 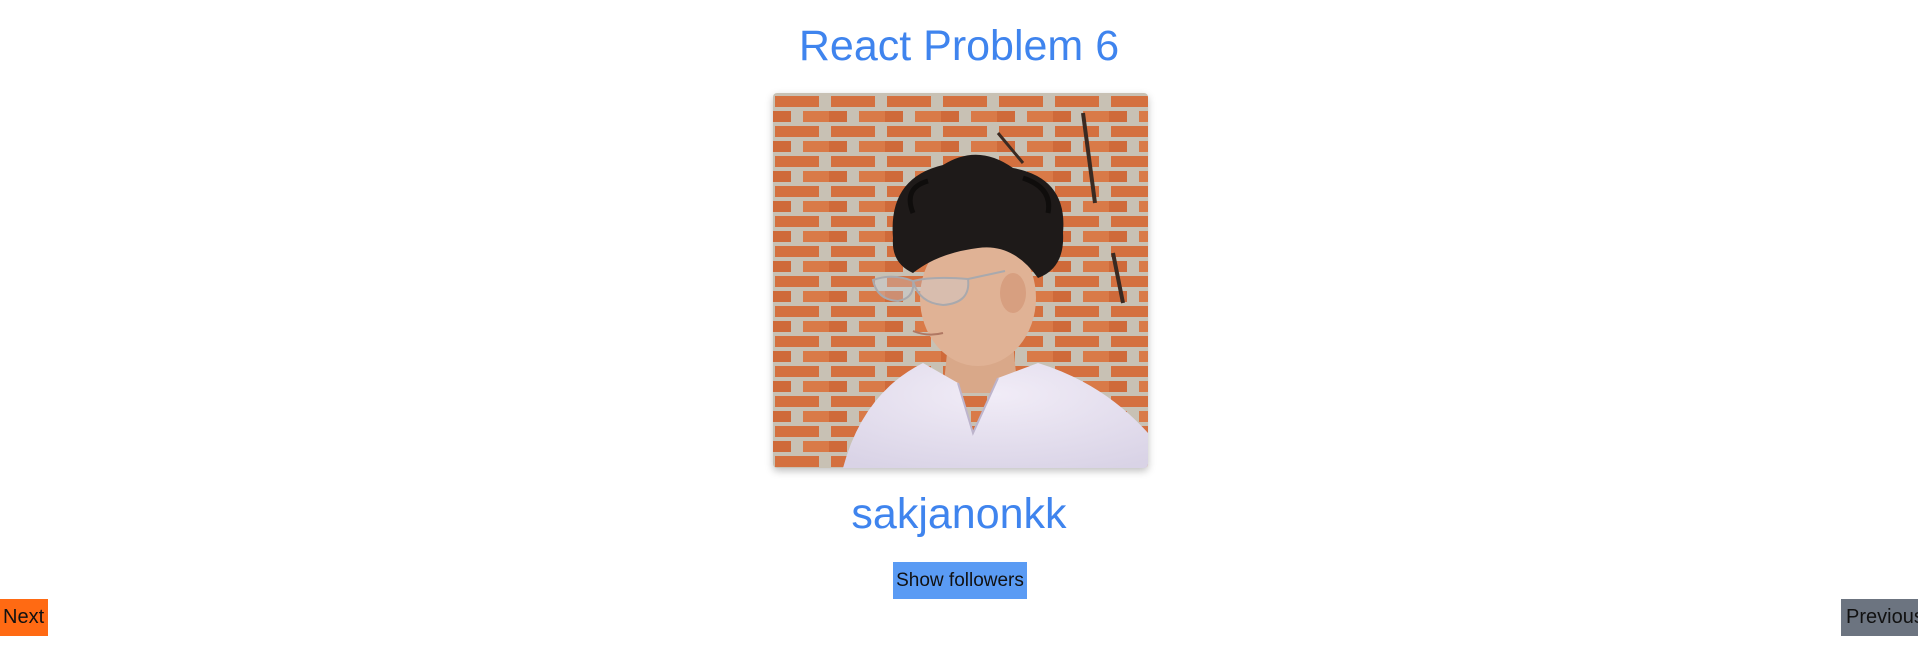 I want to click on avatar, so click(x=960, y=280).